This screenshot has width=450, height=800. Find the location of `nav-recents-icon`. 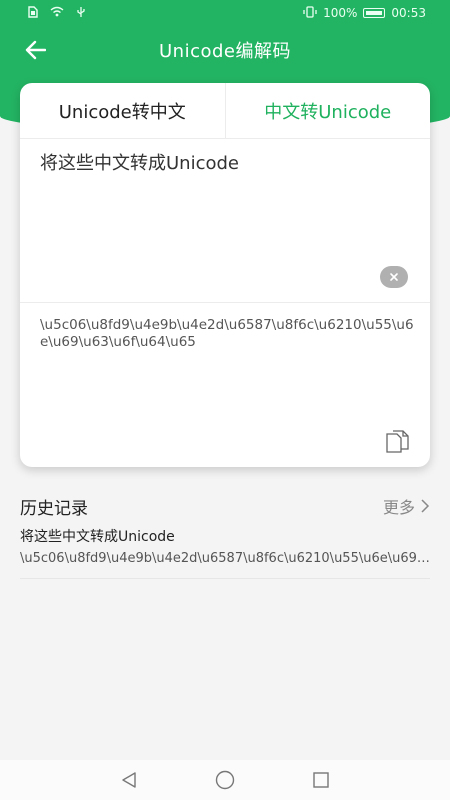

nav-recents-icon is located at coordinates (321, 780).